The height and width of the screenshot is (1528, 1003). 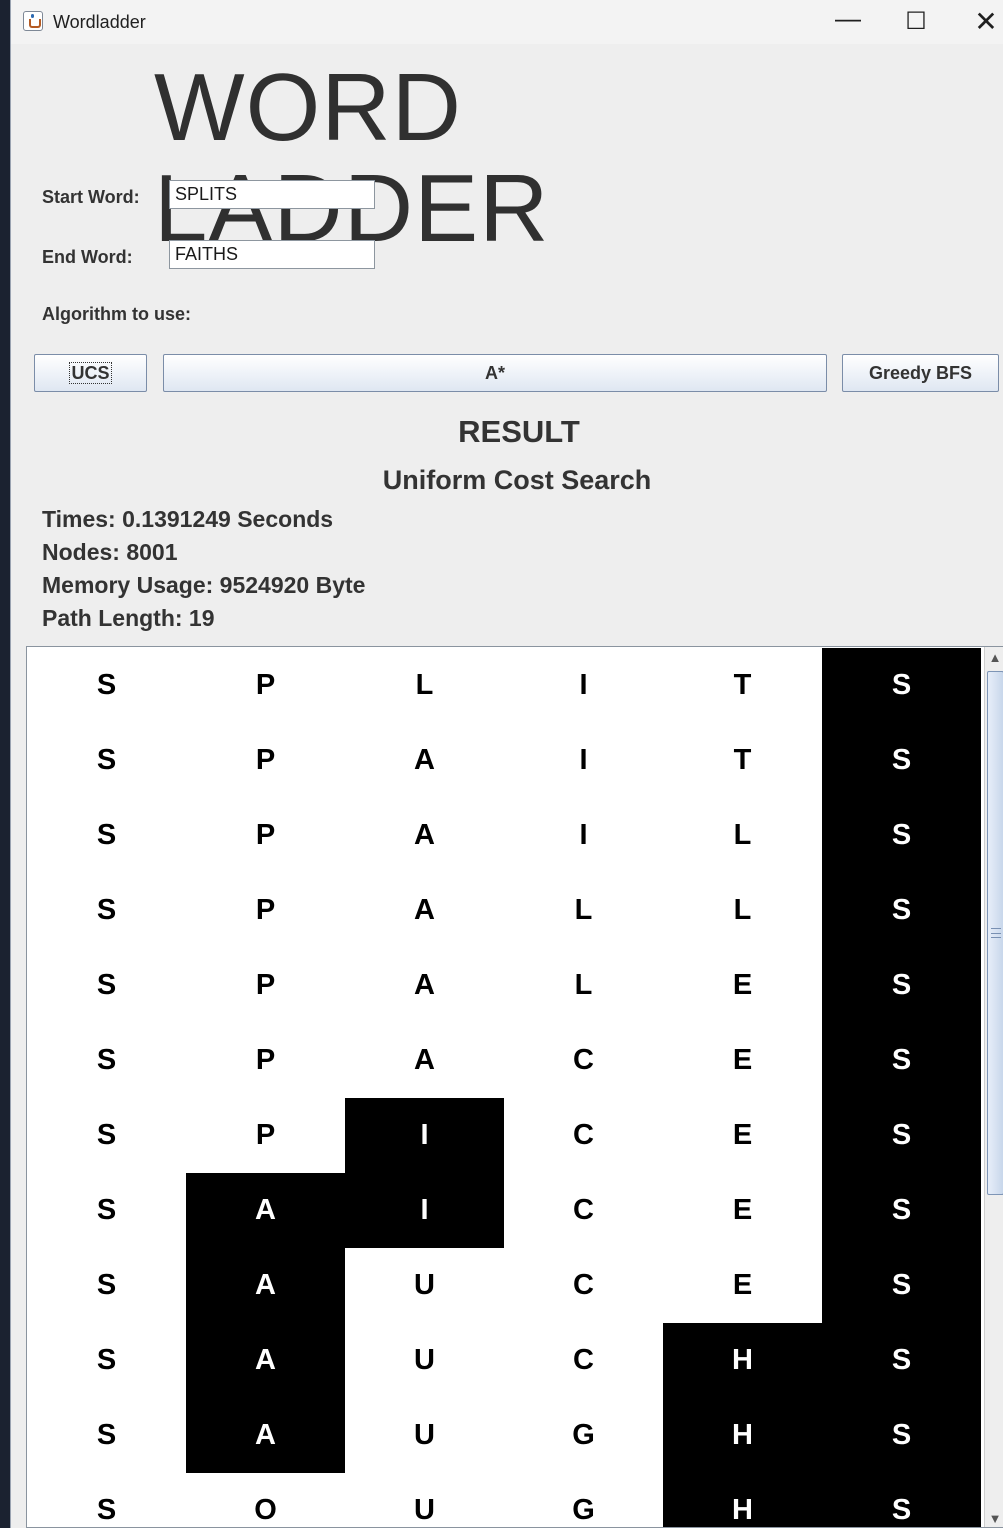 What do you see at coordinates (91, 197) in the screenshot?
I see `start-word-label: Start Word:` at bounding box center [91, 197].